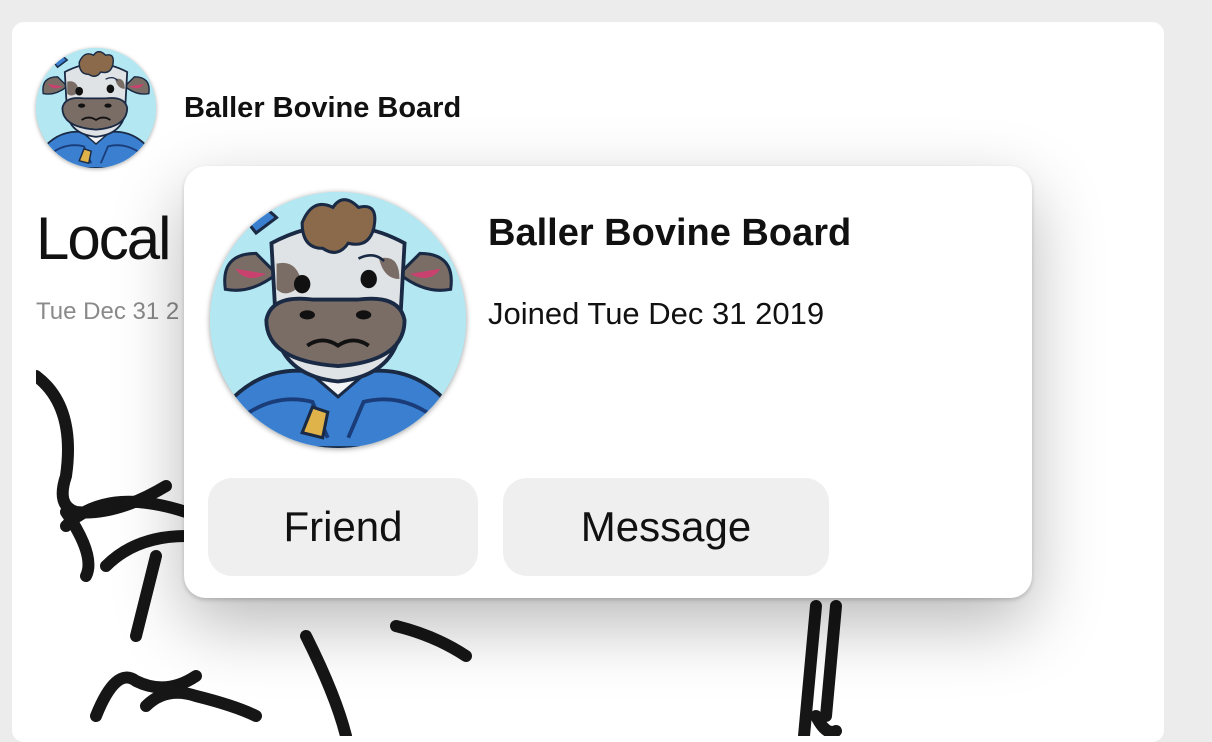 Image resolution: width=1212 pixels, height=742 pixels. What do you see at coordinates (669, 233) in the screenshot?
I see `popover-name: Baller Bovine Board` at bounding box center [669, 233].